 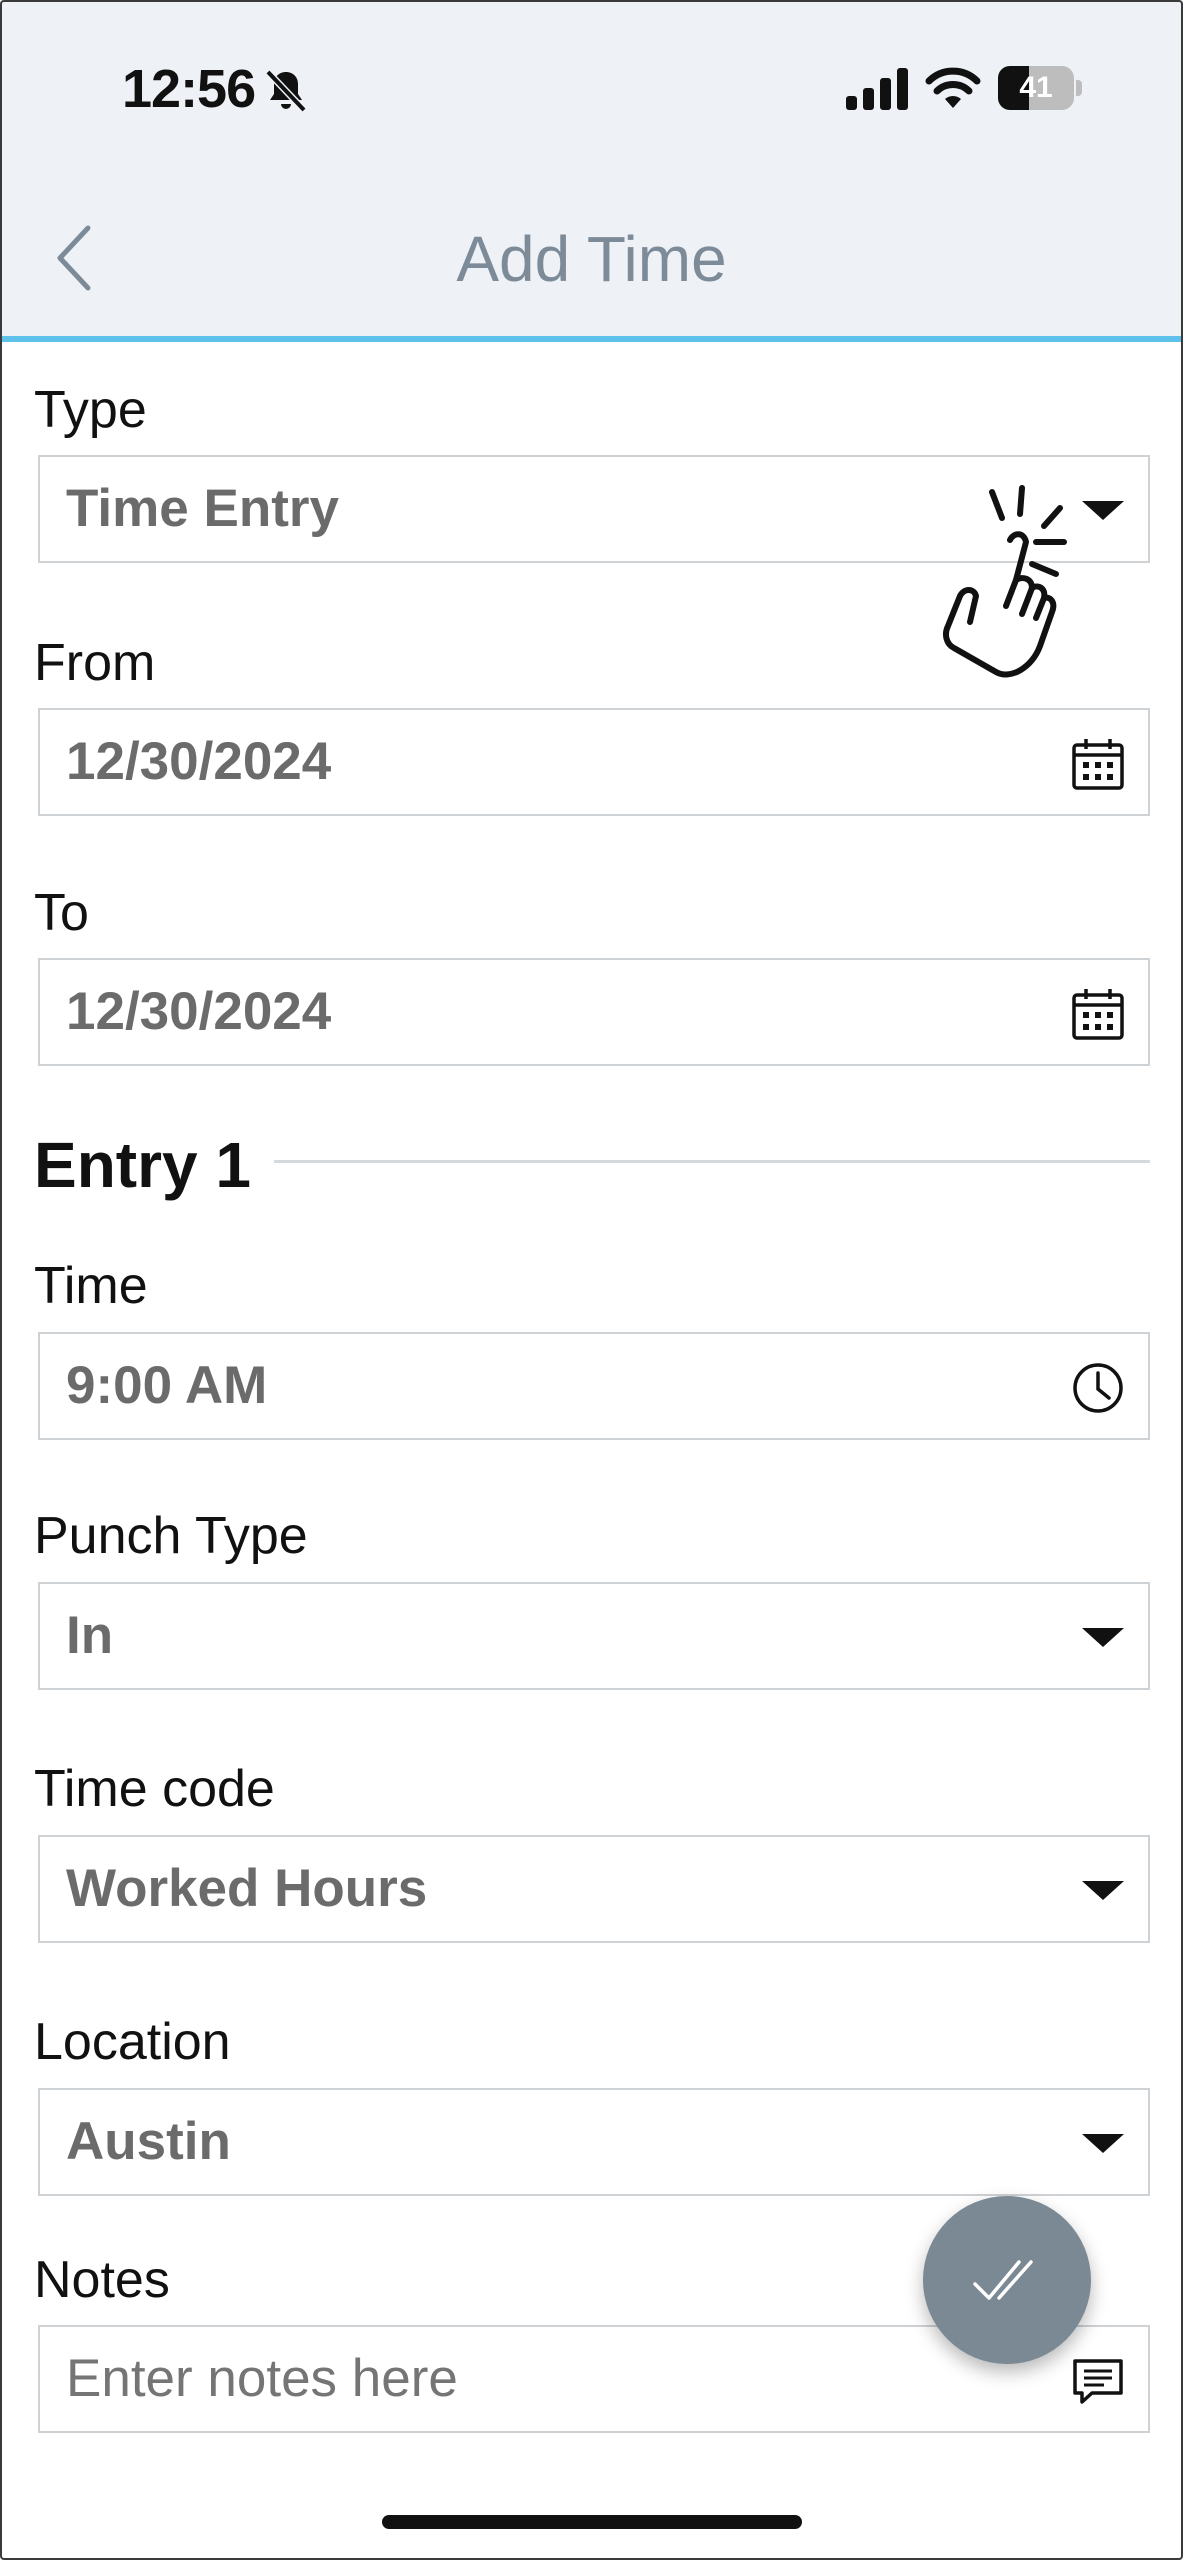 I want to click on cellular-signal-icon, so click(x=877, y=89).